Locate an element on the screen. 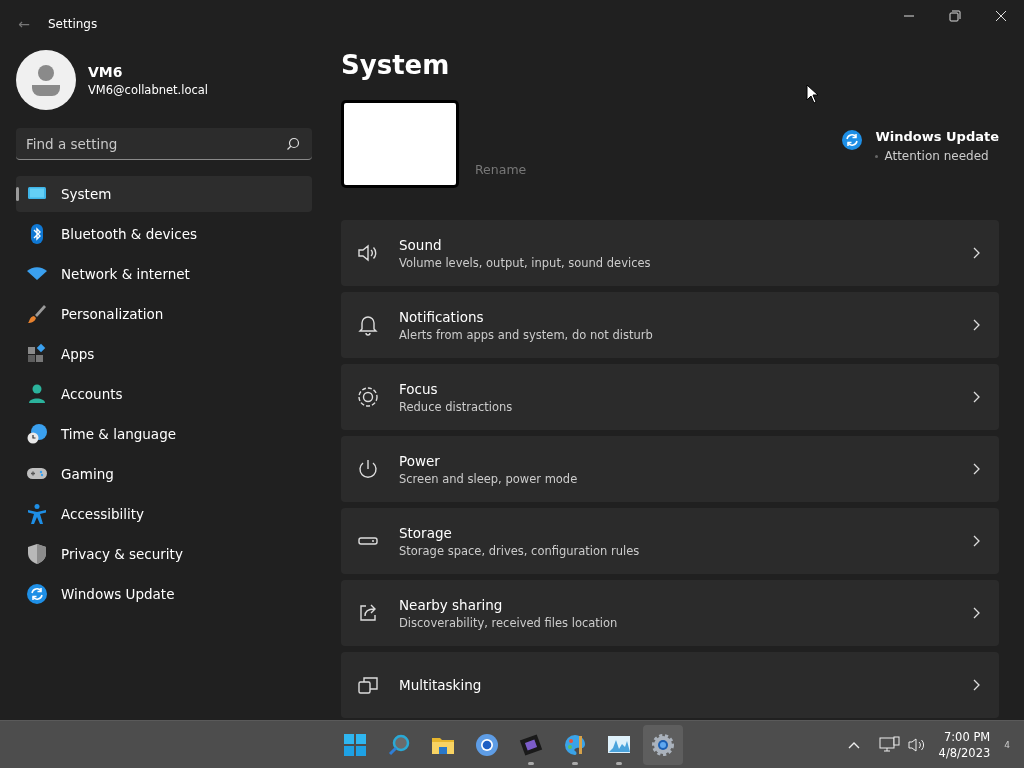 This screenshot has width=1024, height=768. settings-card: Multitasking is located at coordinates (670, 685).